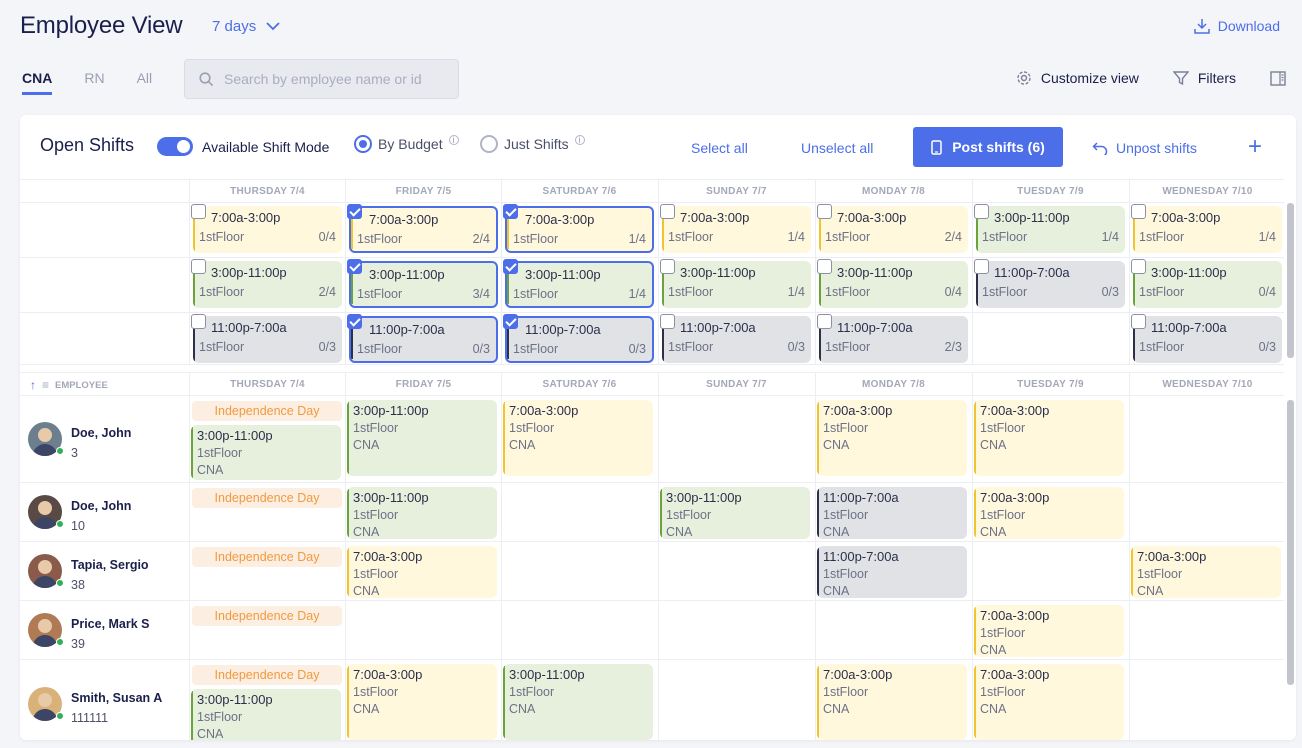 The height and width of the screenshot is (748, 1302). What do you see at coordinates (532, 144) in the screenshot?
I see `just-shifts-radio: Just Shifts i` at bounding box center [532, 144].